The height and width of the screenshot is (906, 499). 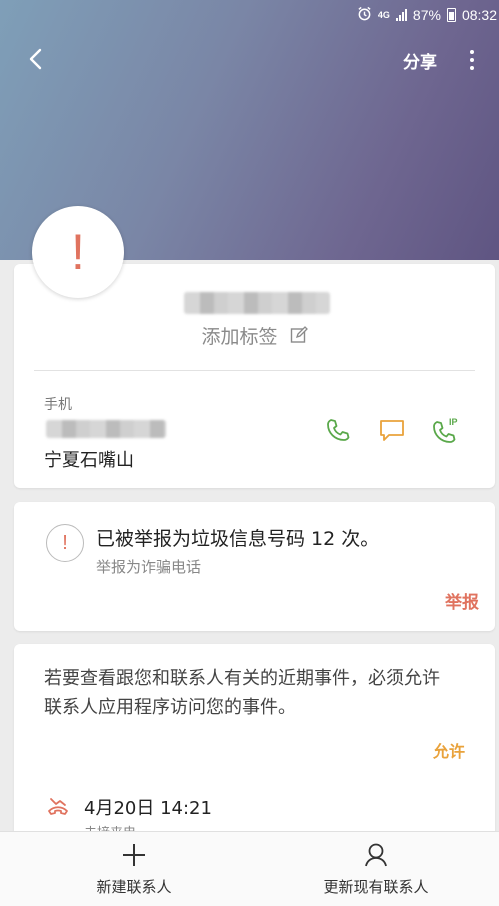 What do you see at coordinates (376, 887) in the screenshot?
I see `update-existing-contact-label: 更新现有联系人` at bounding box center [376, 887].